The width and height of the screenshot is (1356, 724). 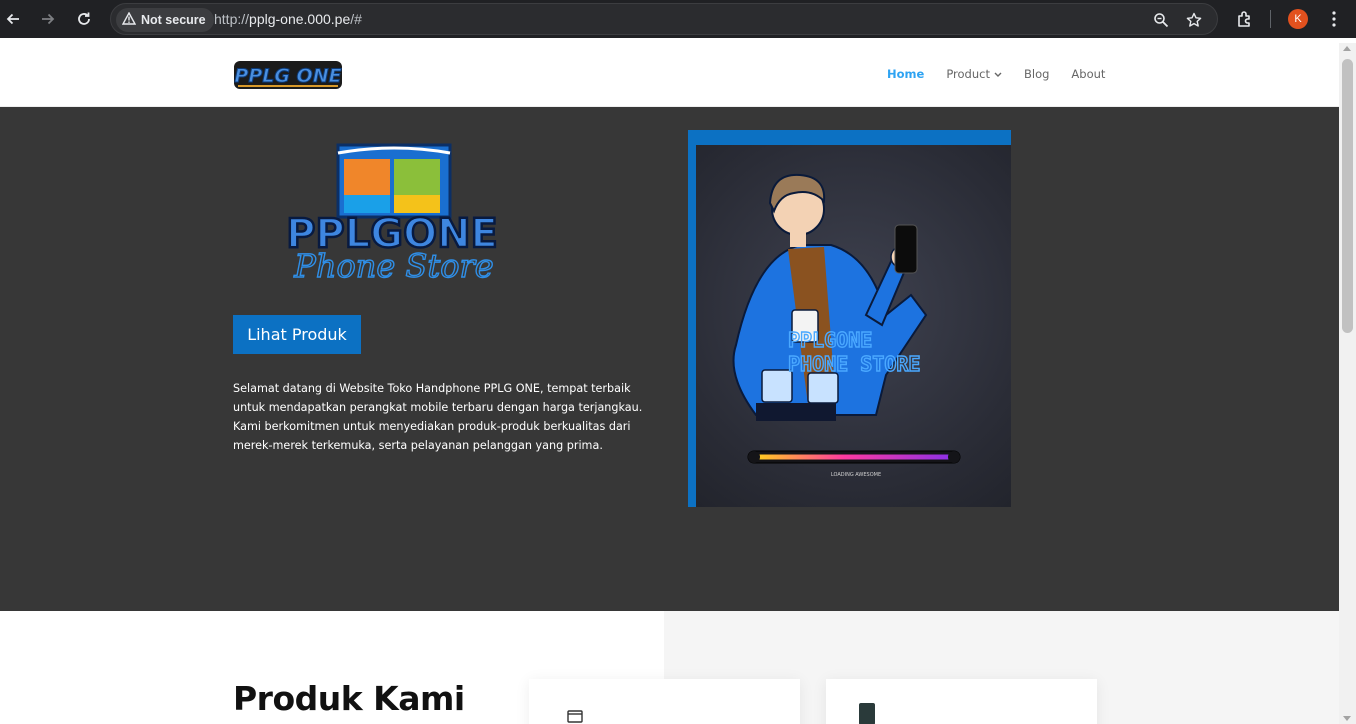 What do you see at coordinates (1270, 19) in the screenshot?
I see `toolbar-divider` at bounding box center [1270, 19].